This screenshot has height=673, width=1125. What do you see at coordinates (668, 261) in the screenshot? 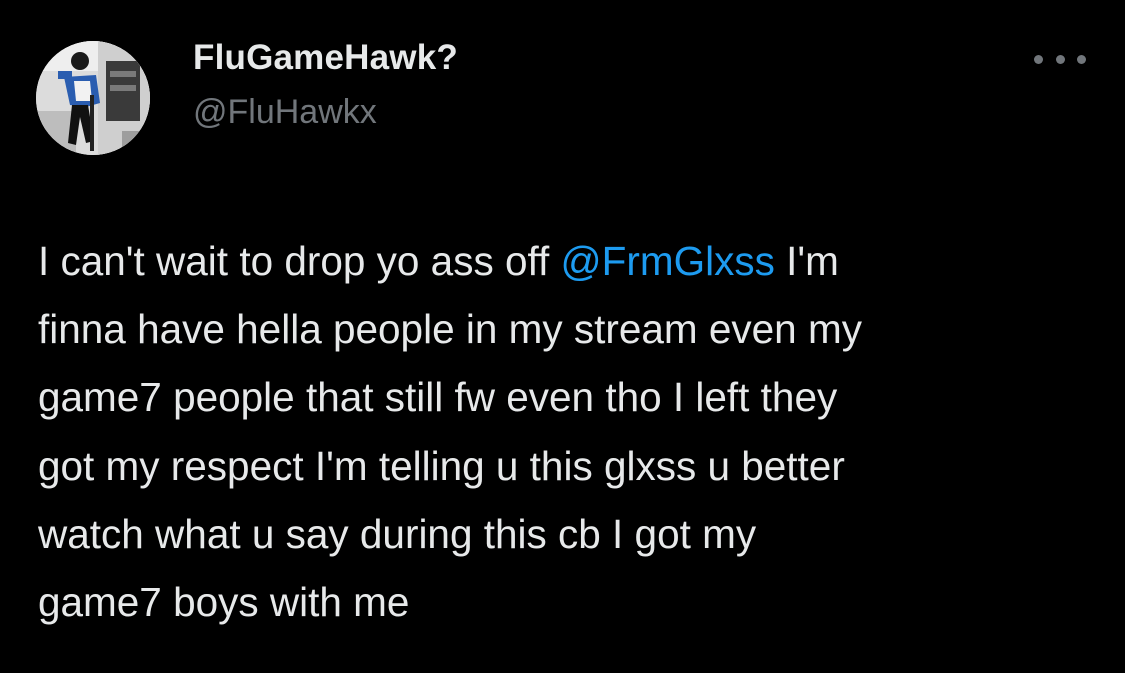
I see `mention-link: @FrmGlxss` at bounding box center [668, 261].